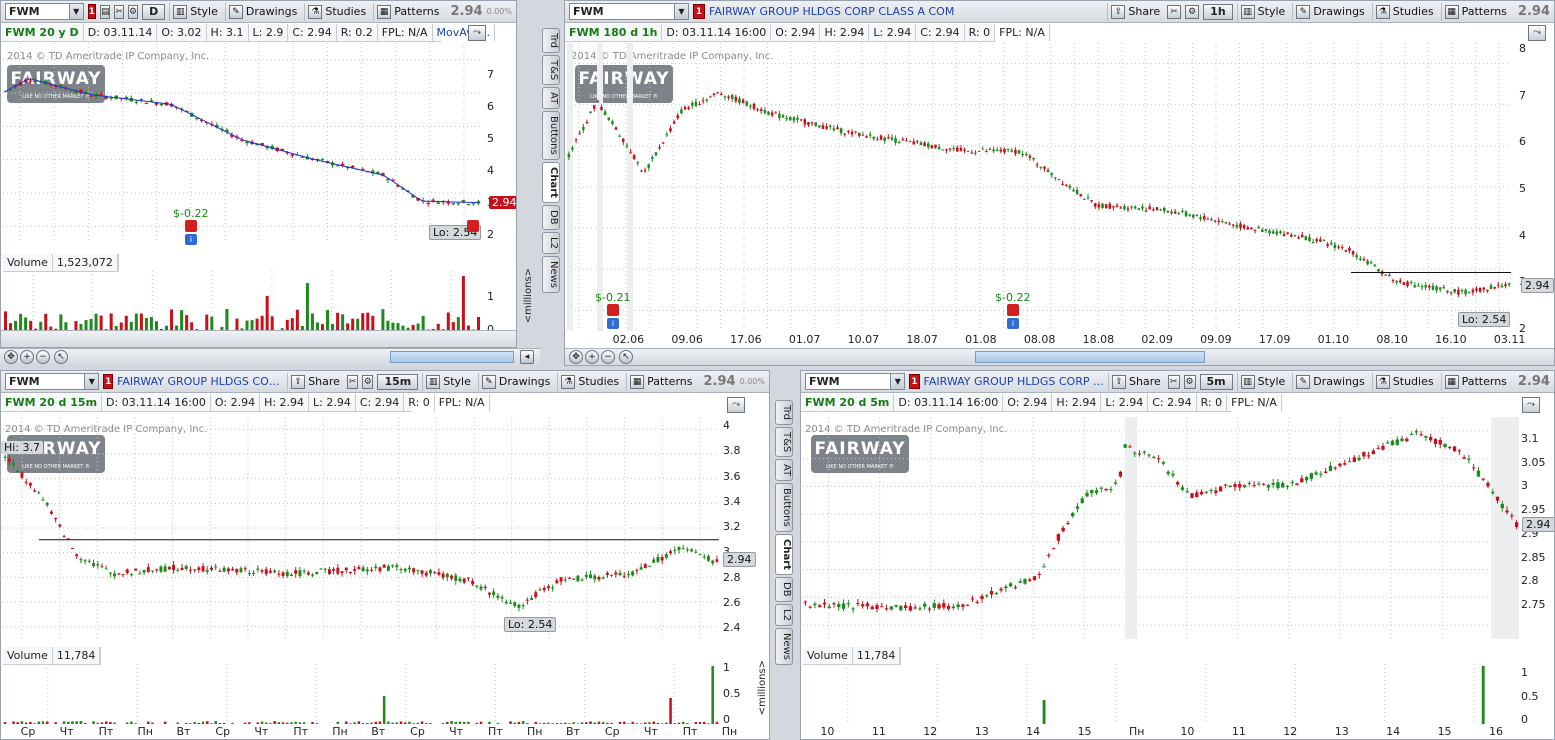  What do you see at coordinates (236, 402) in the screenshot?
I see `info-open: O: 2.94` at bounding box center [236, 402].